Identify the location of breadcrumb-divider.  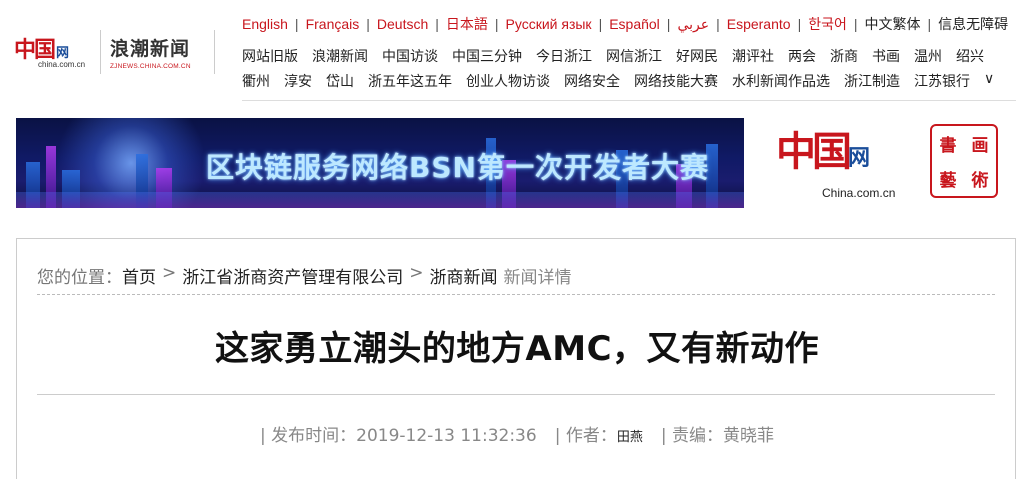
(516, 294).